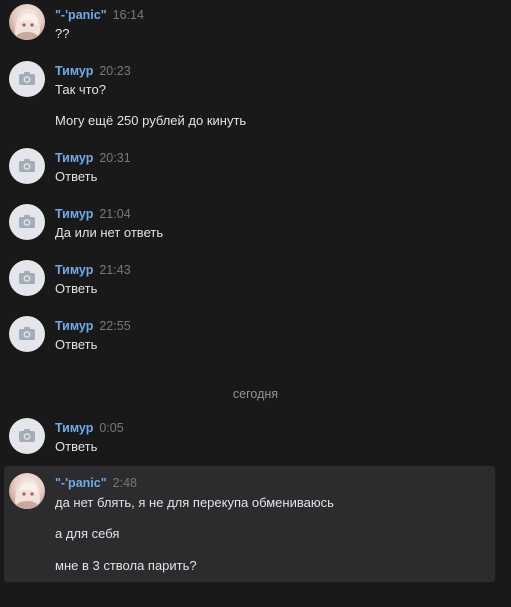  Describe the element at coordinates (255, 226) in the screenshot. I see `message-item: Тимур 21:04 Да или нет ответь` at that location.